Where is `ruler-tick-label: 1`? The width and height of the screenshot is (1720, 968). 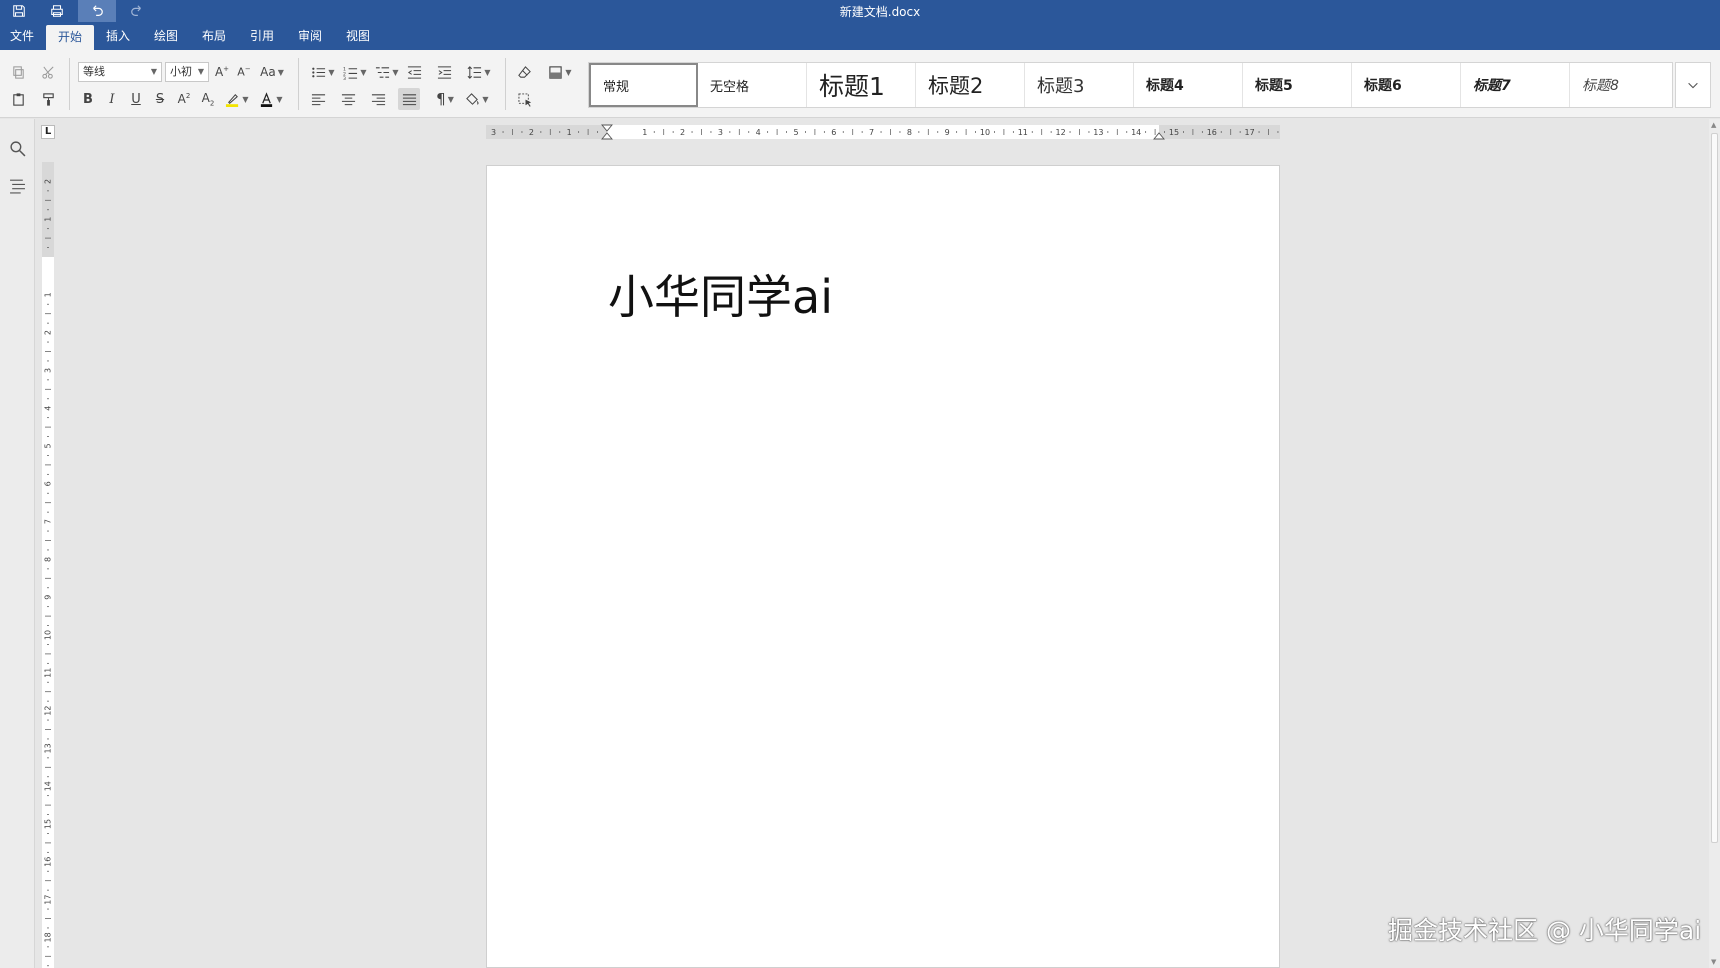
ruler-tick-label: 1 is located at coordinates (48, 219).